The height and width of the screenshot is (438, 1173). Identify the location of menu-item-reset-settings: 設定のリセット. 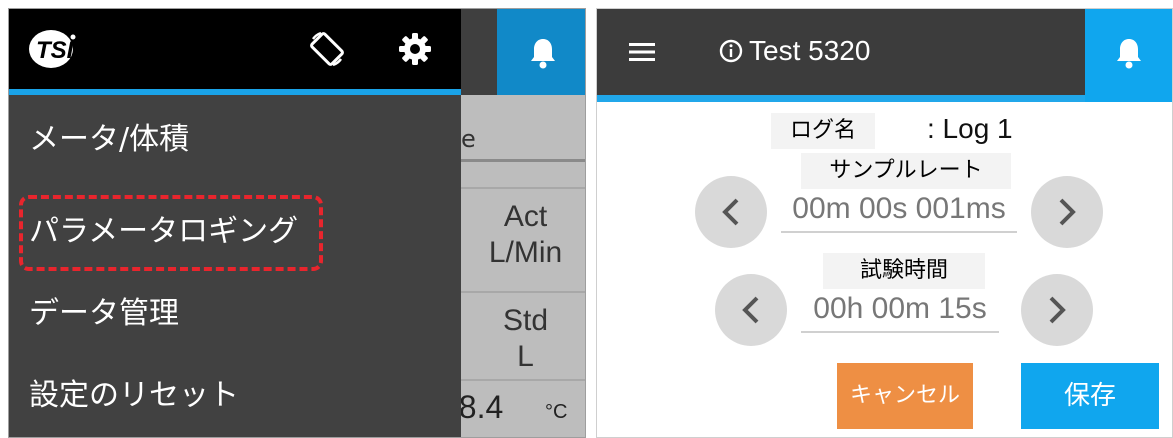
(134, 396).